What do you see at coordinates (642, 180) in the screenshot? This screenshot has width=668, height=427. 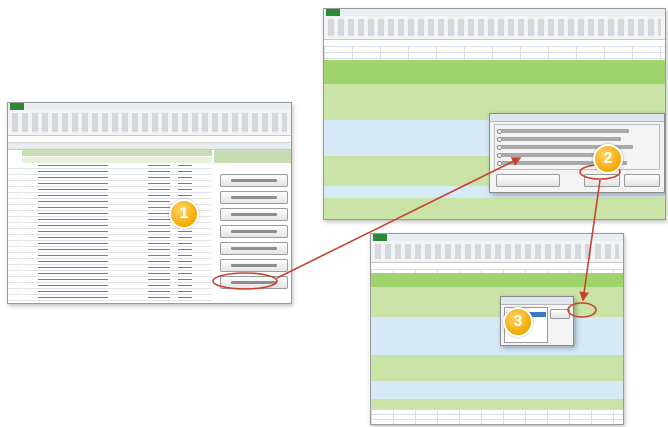 I see `dialog-cancel-button` at bounding box center [642, 180].